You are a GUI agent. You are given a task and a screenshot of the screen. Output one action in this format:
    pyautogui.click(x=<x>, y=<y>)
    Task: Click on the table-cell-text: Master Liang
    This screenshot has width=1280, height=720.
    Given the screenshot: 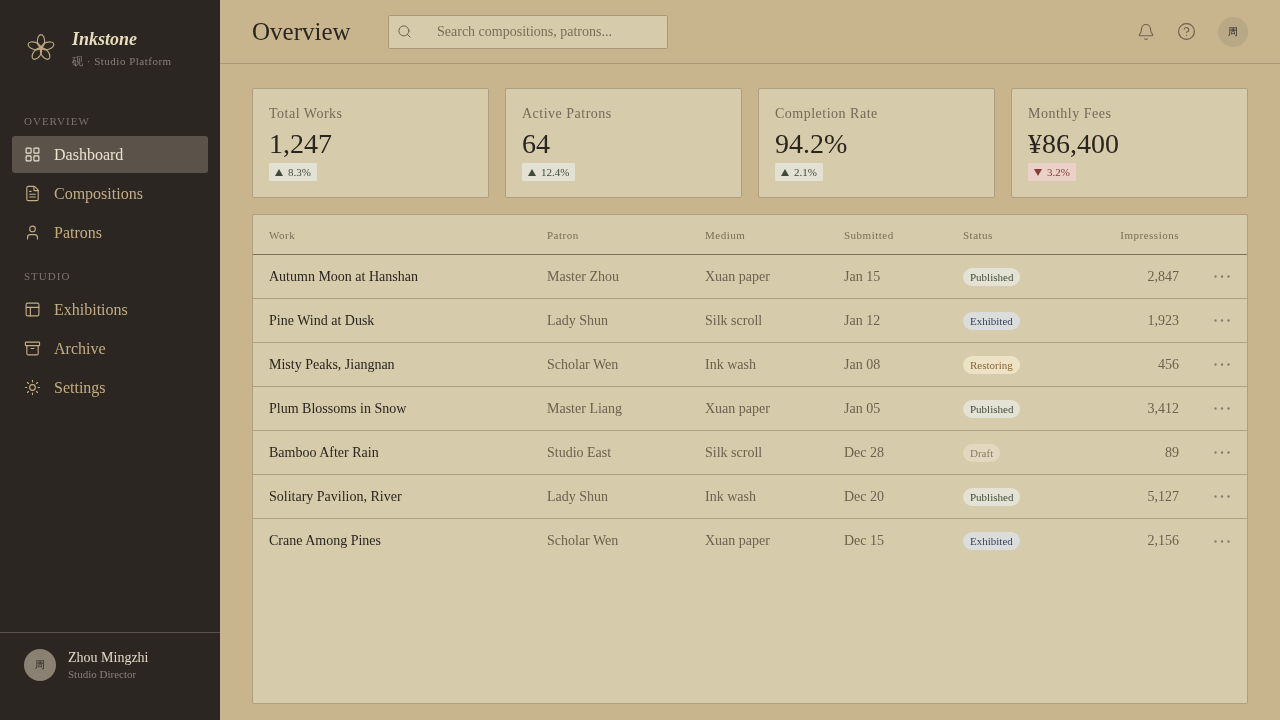 What is the action you would take?
    pyautogui.click(x=585, y=408)
    